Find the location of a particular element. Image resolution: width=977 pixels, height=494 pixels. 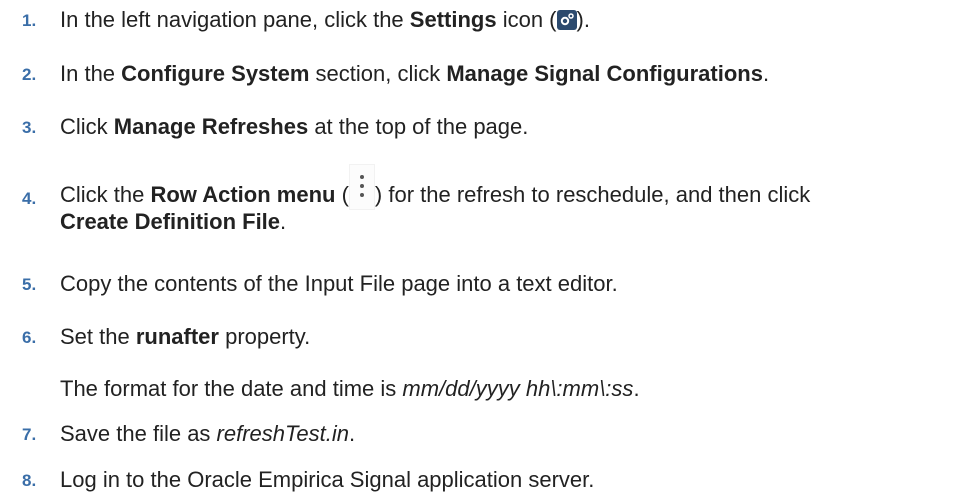

step-number: 1. is located at coordinates (29, 20).